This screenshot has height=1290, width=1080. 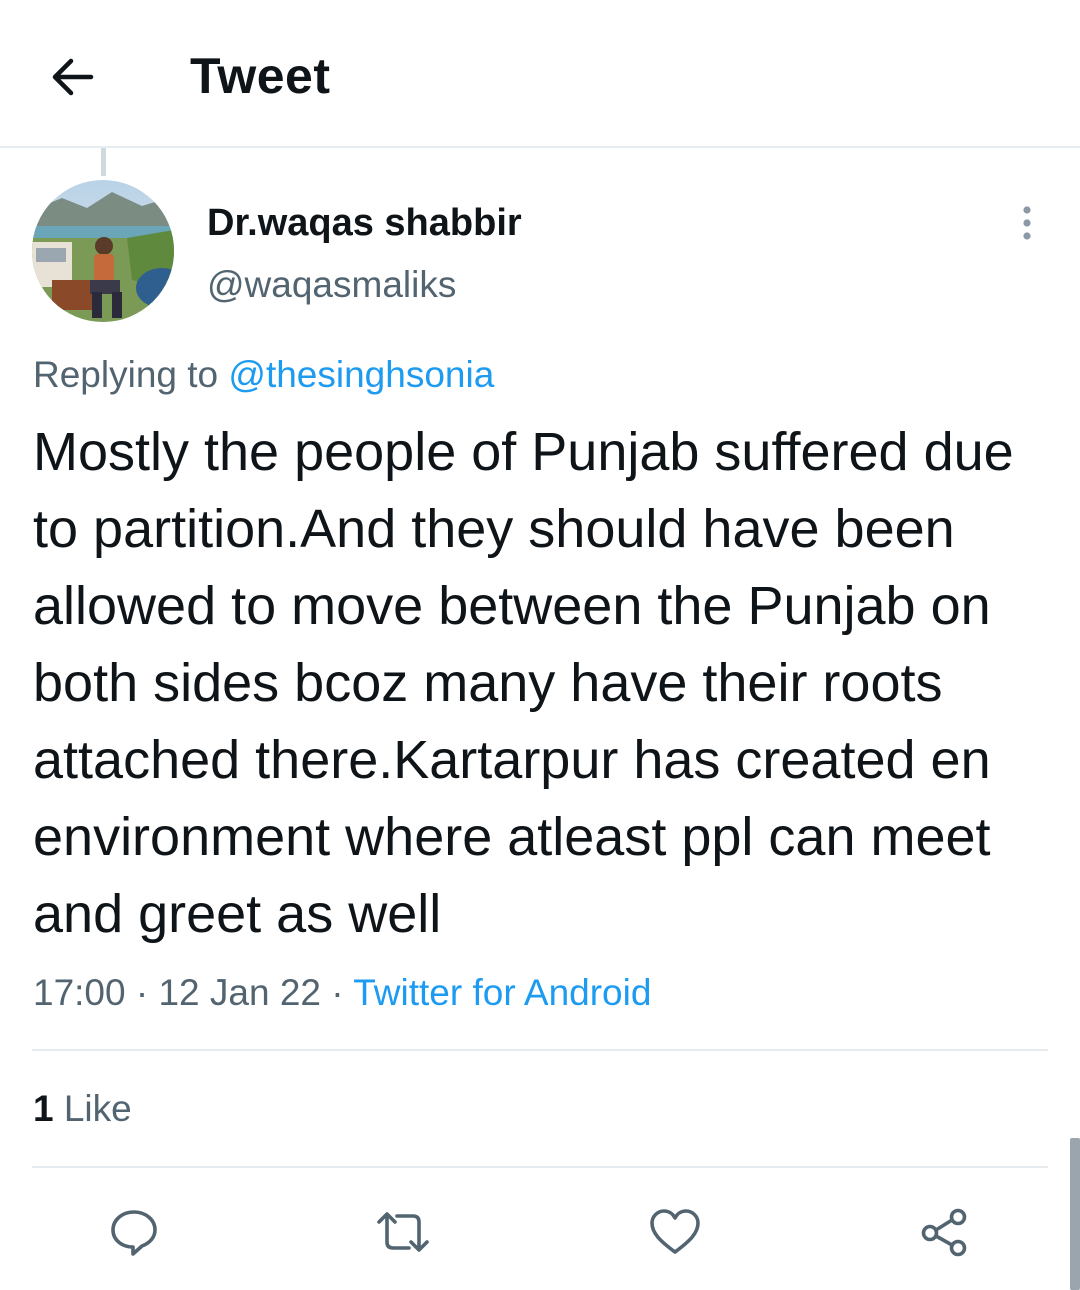 I want to click on avatar, so click(x=103, y=251).